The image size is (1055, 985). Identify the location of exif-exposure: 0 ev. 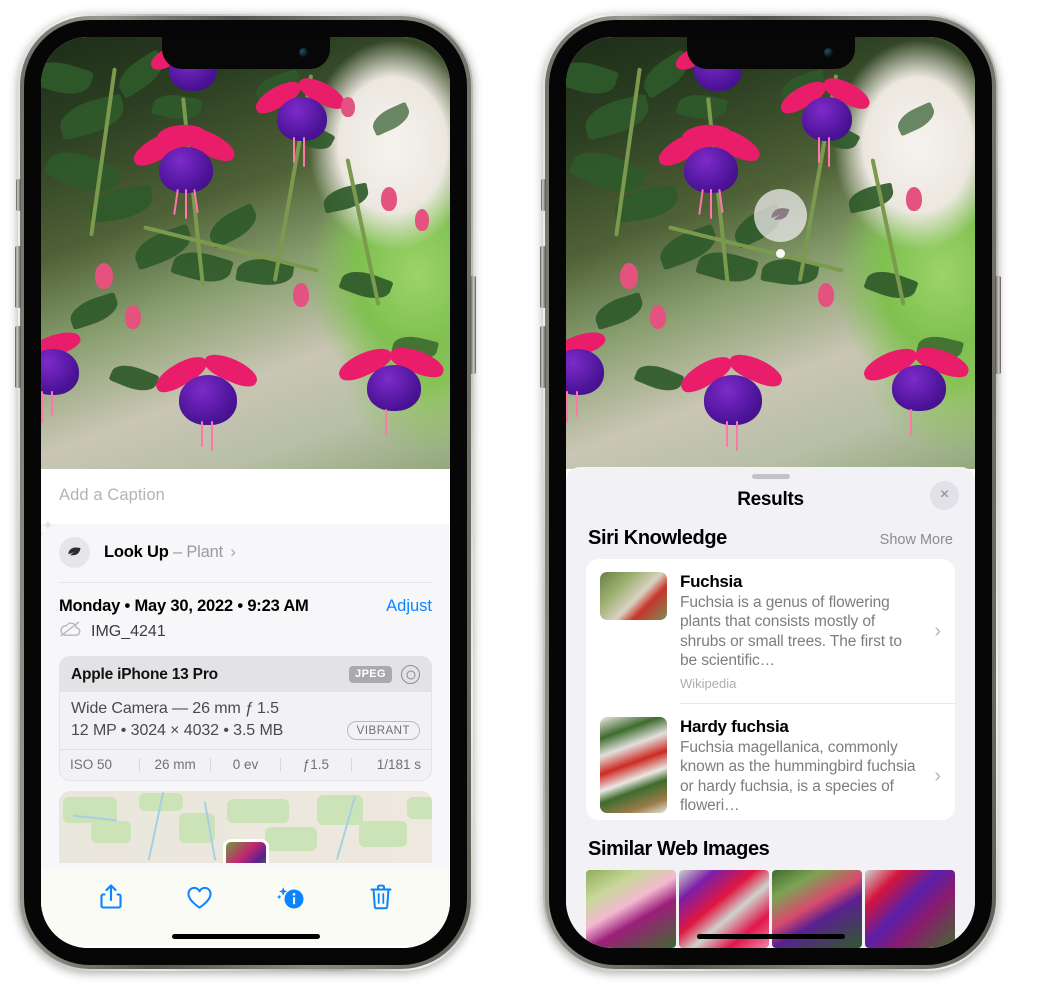
(245, 764).